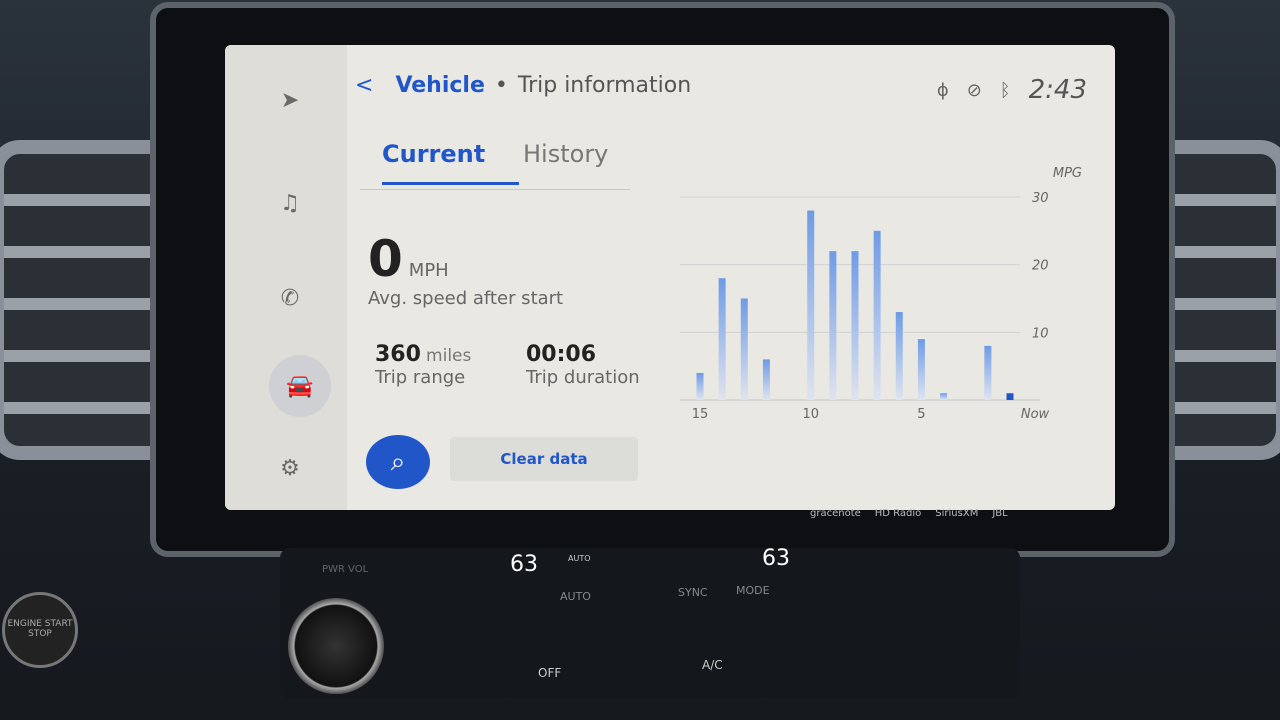 Image resolution: width=1280 pixels, height=720 pixels. I want to click on trip-range-value: 360, so click(398, 354).